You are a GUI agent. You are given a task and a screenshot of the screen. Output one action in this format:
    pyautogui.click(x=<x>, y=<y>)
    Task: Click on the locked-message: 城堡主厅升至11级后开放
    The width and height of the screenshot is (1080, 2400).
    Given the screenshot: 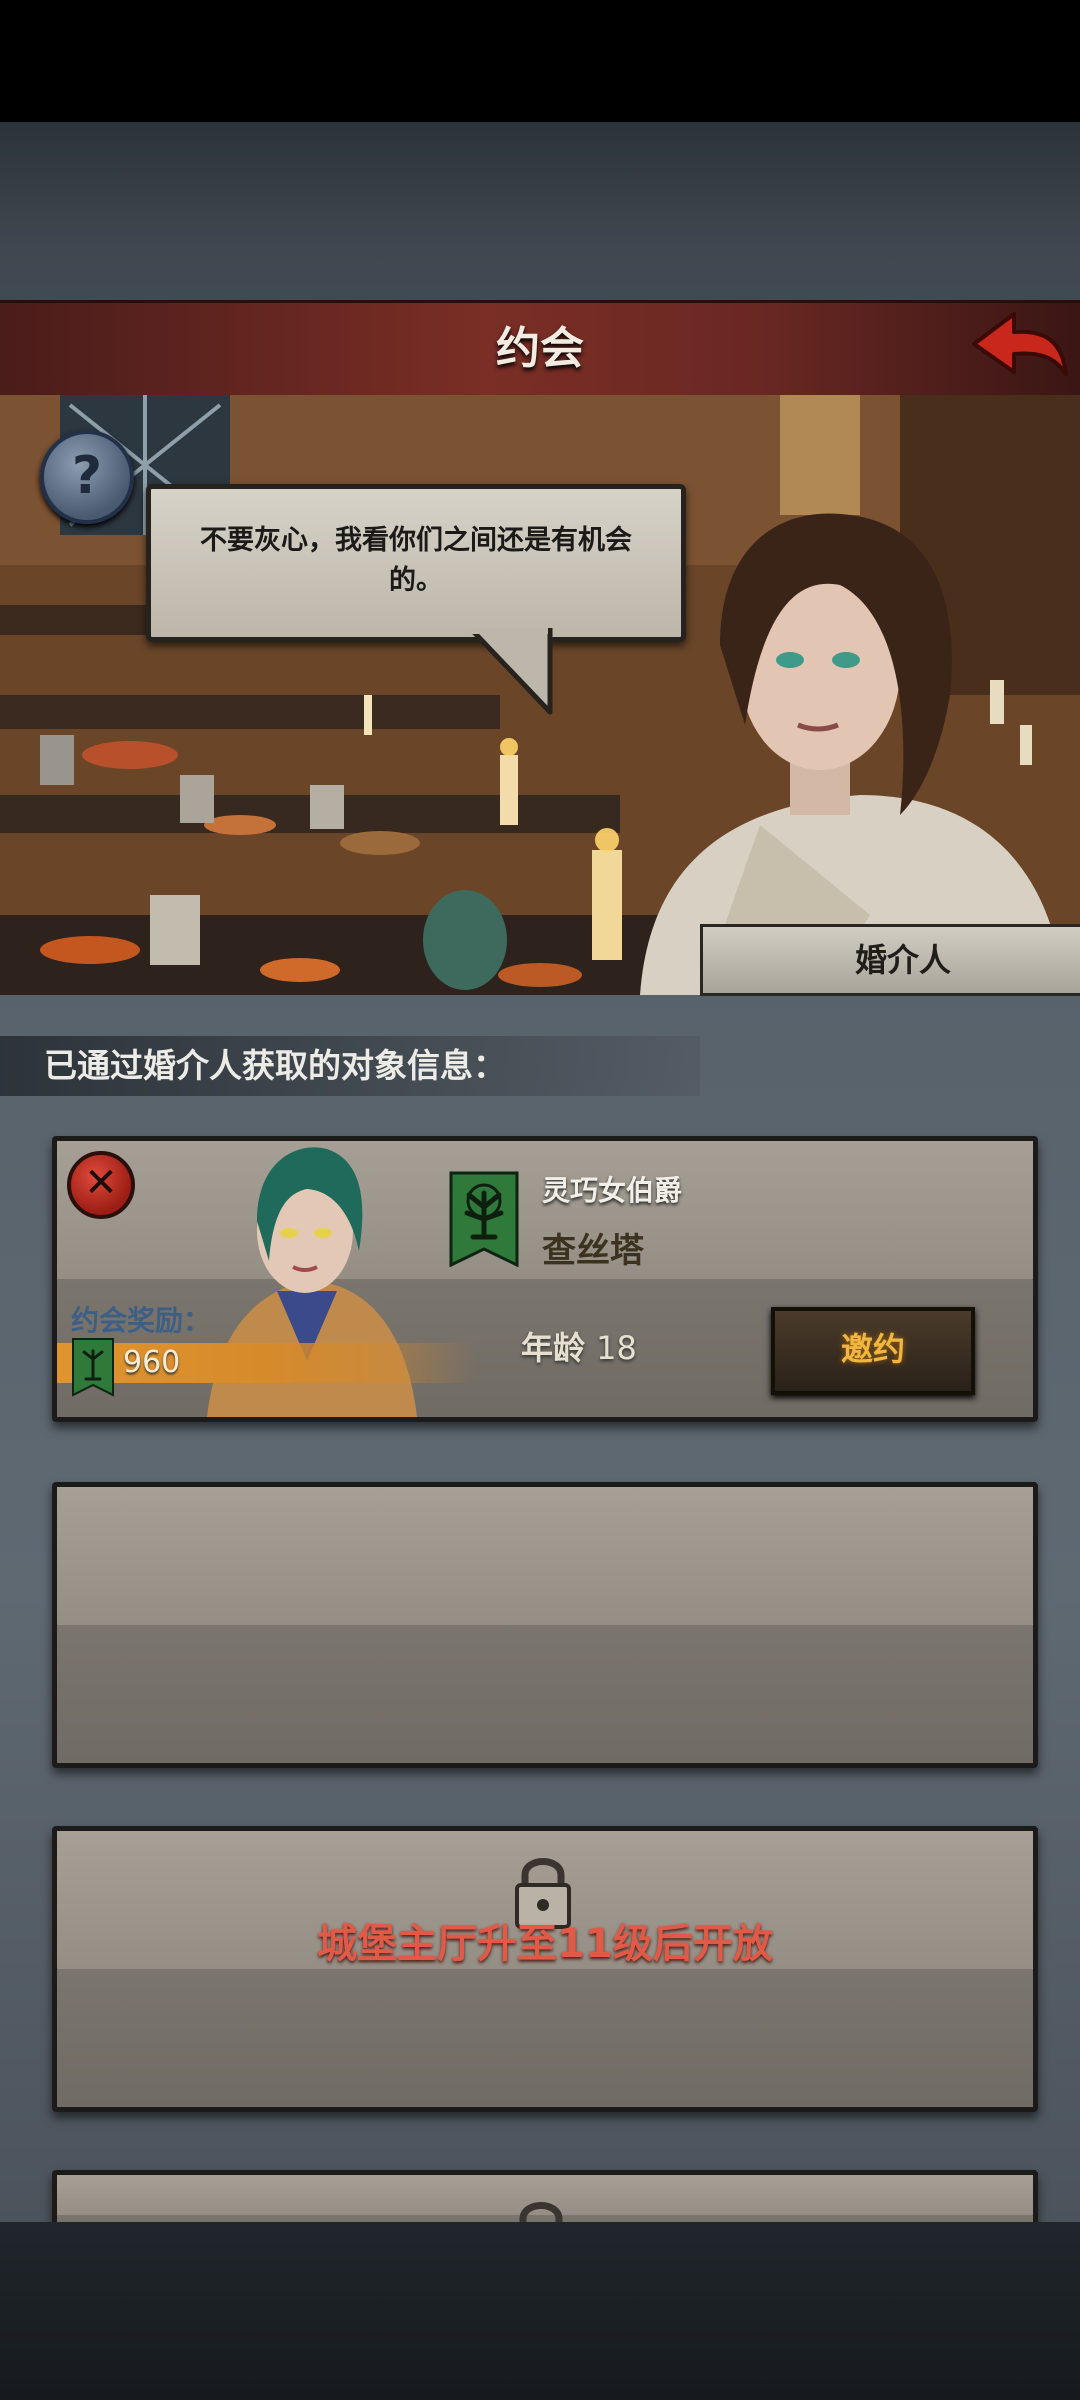 What is the action you would take?
    pyautogui.click(x=545, y=1944)
    